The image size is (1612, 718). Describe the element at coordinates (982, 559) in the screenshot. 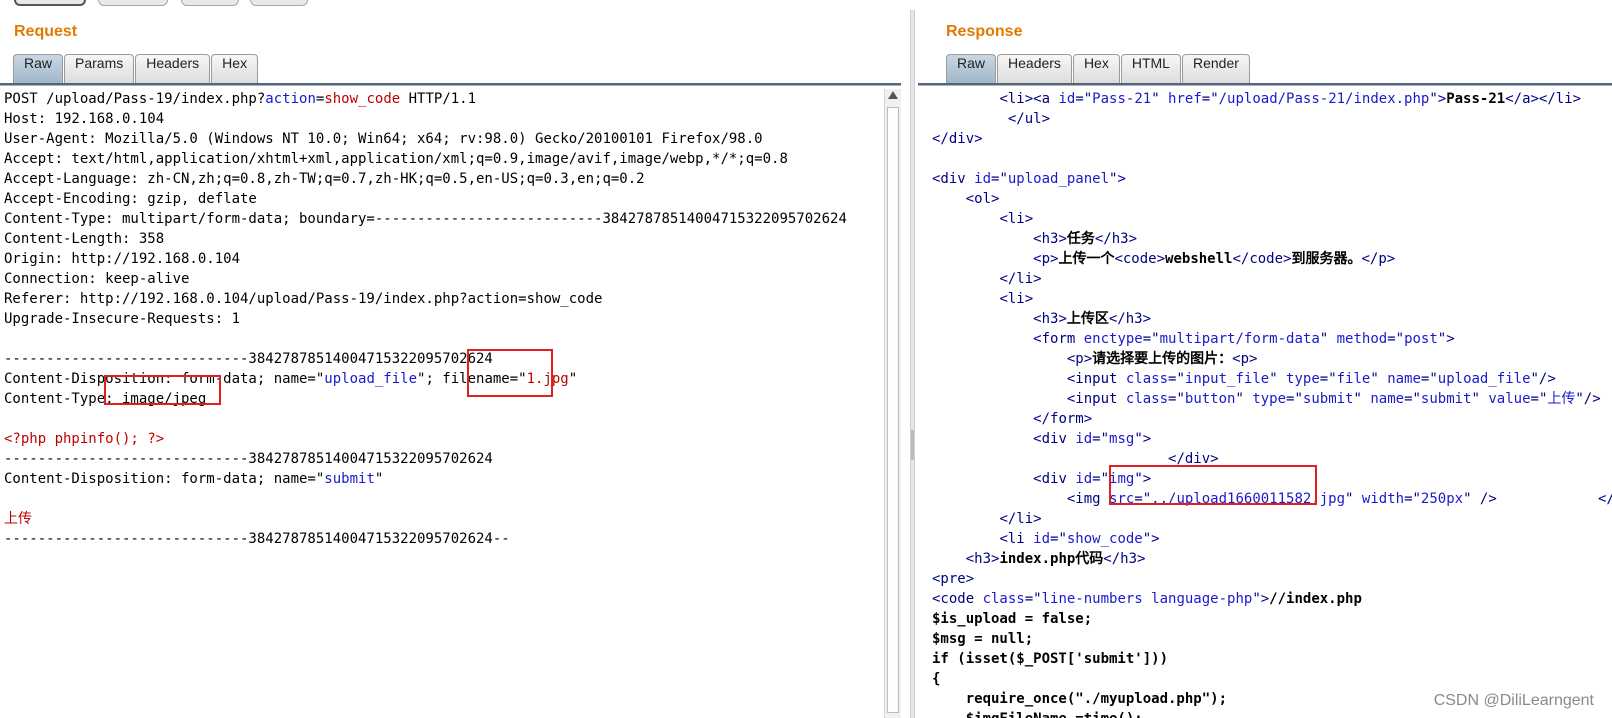

I see `code-token: <h3>` at that location.